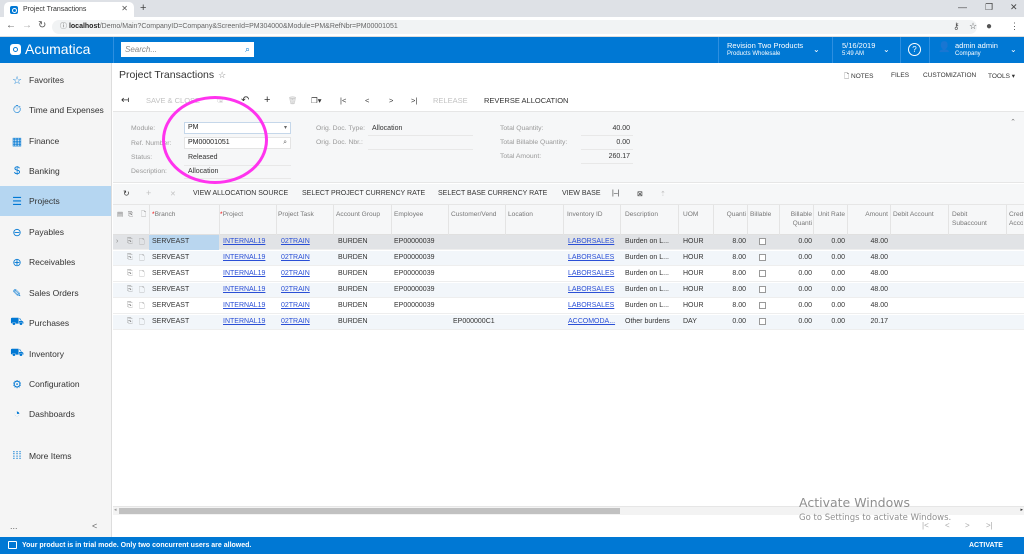 The image size is (1024, 554). Describe the element at coordinates (267, 100) in the screenshot. I see `add-icon: +` at that location.